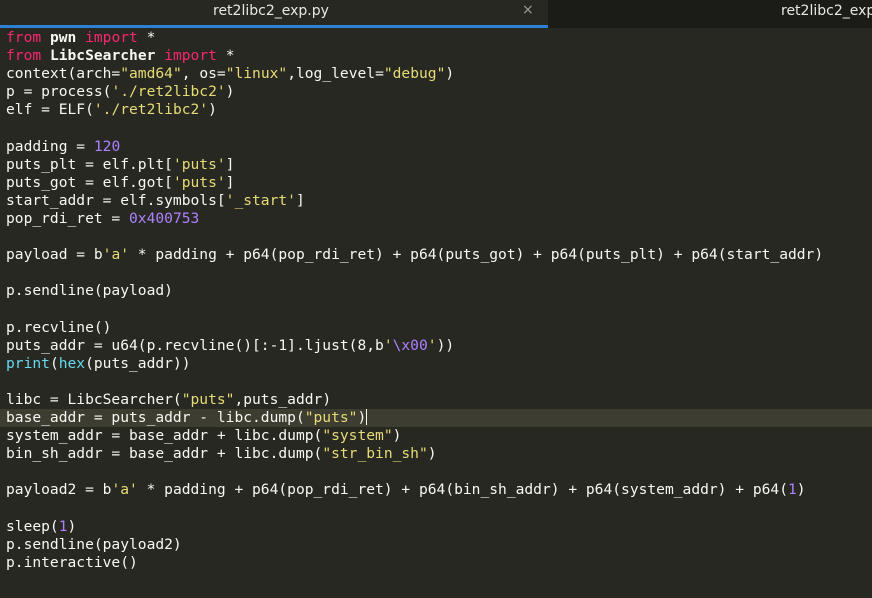  Describe the element at coordinates (439, 364) in the screenshot. I see `code-line: print(hex(puts_addr))` at that location.